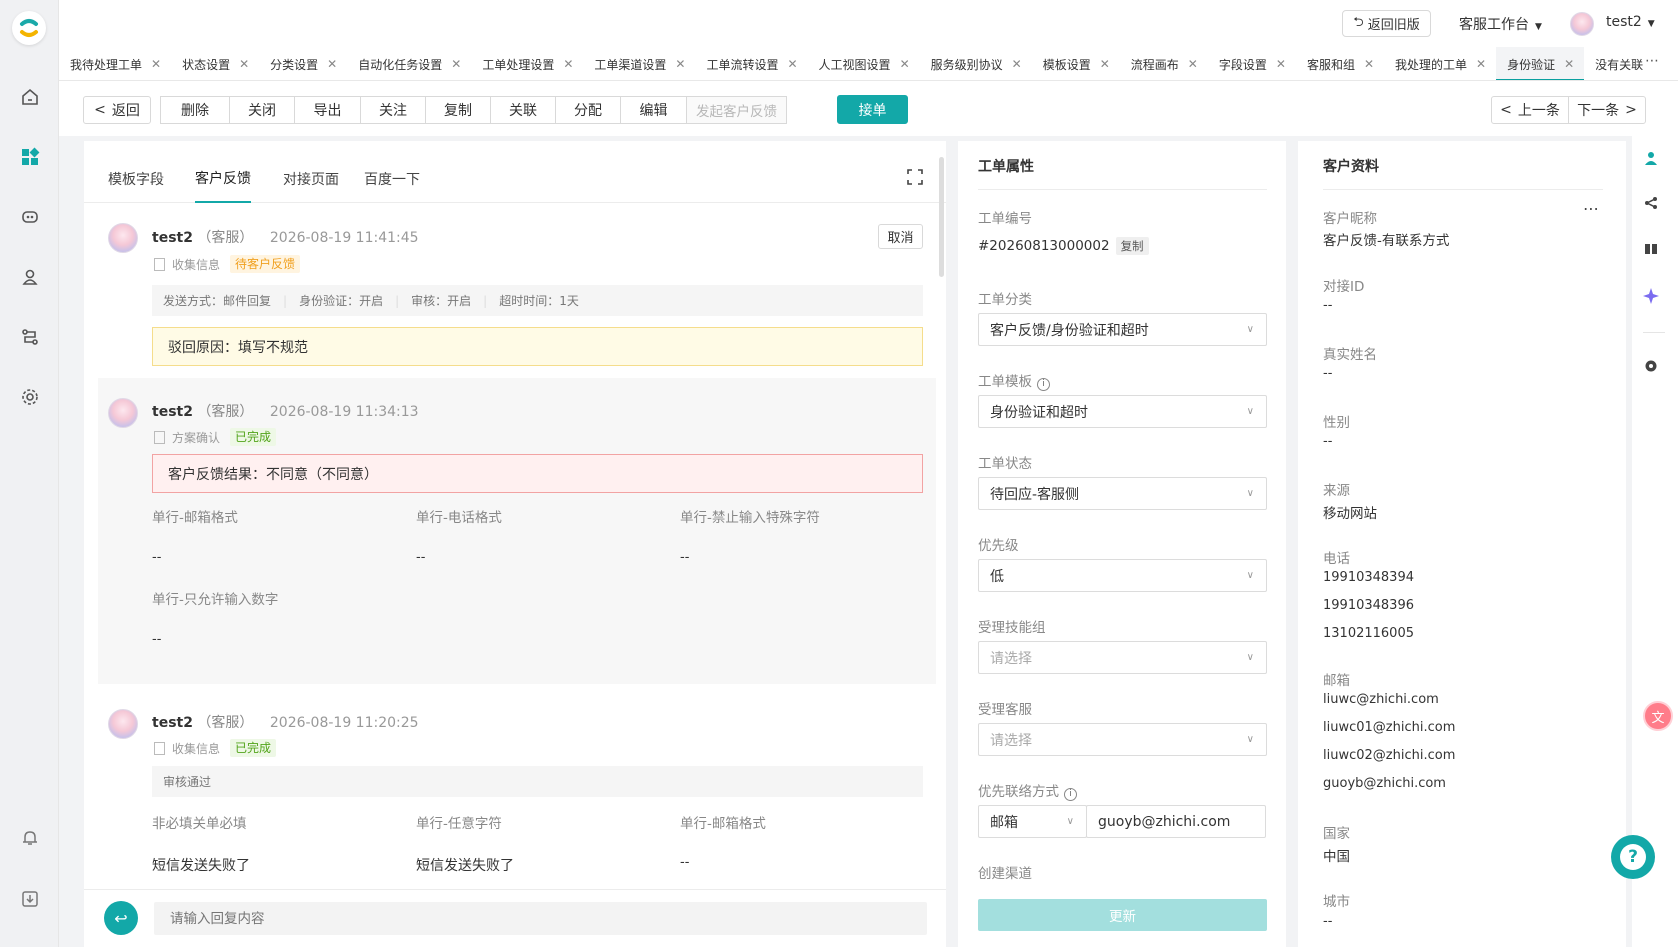 The image size is (1678, 947). What do you see at coordinates (1651, 366) in the screenshot?
I see `gear-icon` at bounding box center [1651, 366].